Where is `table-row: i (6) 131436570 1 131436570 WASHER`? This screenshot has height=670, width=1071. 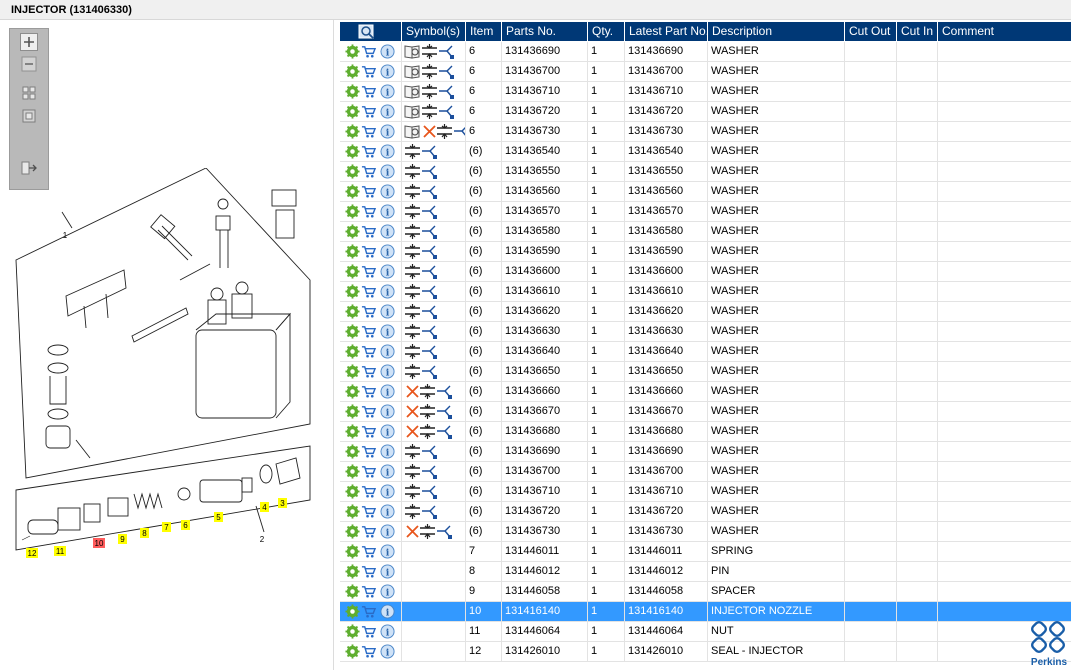 table-row: i (6) 131436570 1 131436570 WASHER is located at coordinates (705, 212).